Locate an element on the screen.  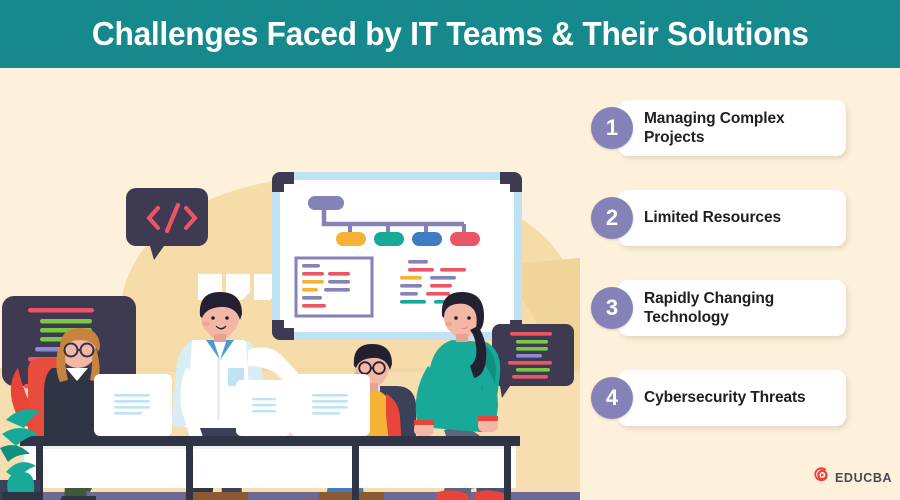
list-item-label: Cybersecurity Threats is located at coordinates (725, 398).